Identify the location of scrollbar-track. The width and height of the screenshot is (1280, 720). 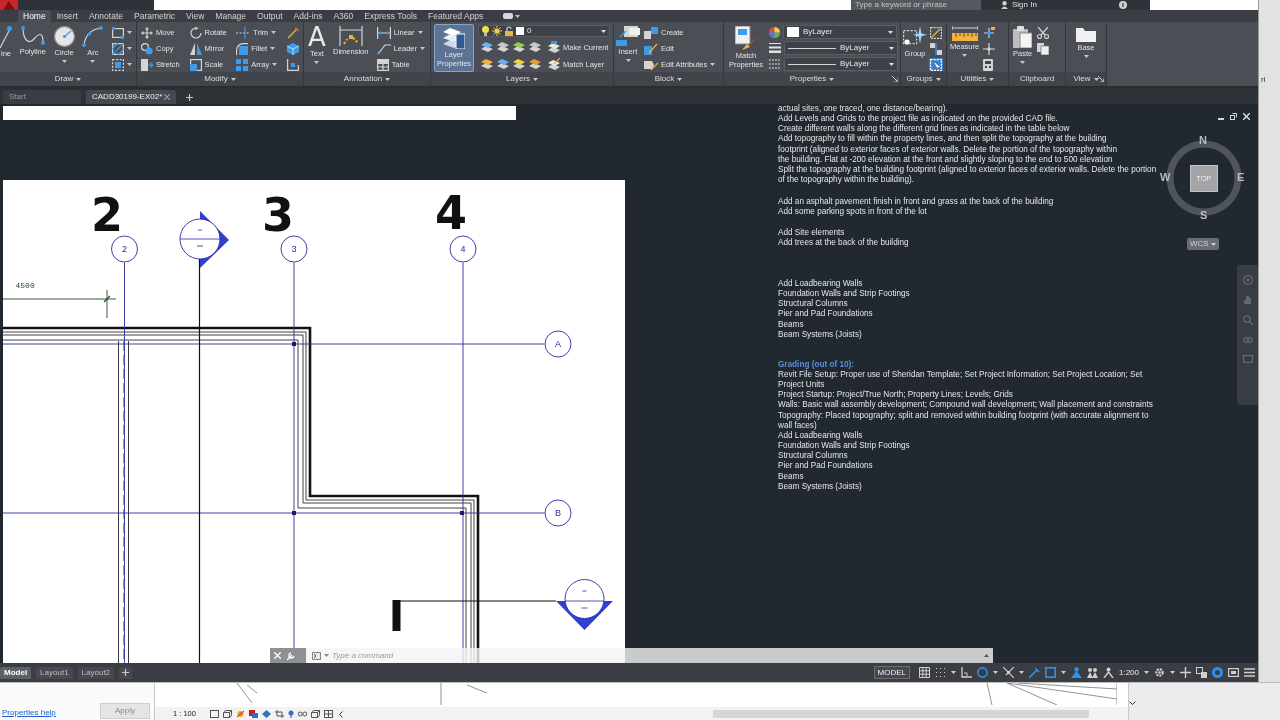
(900, 714).